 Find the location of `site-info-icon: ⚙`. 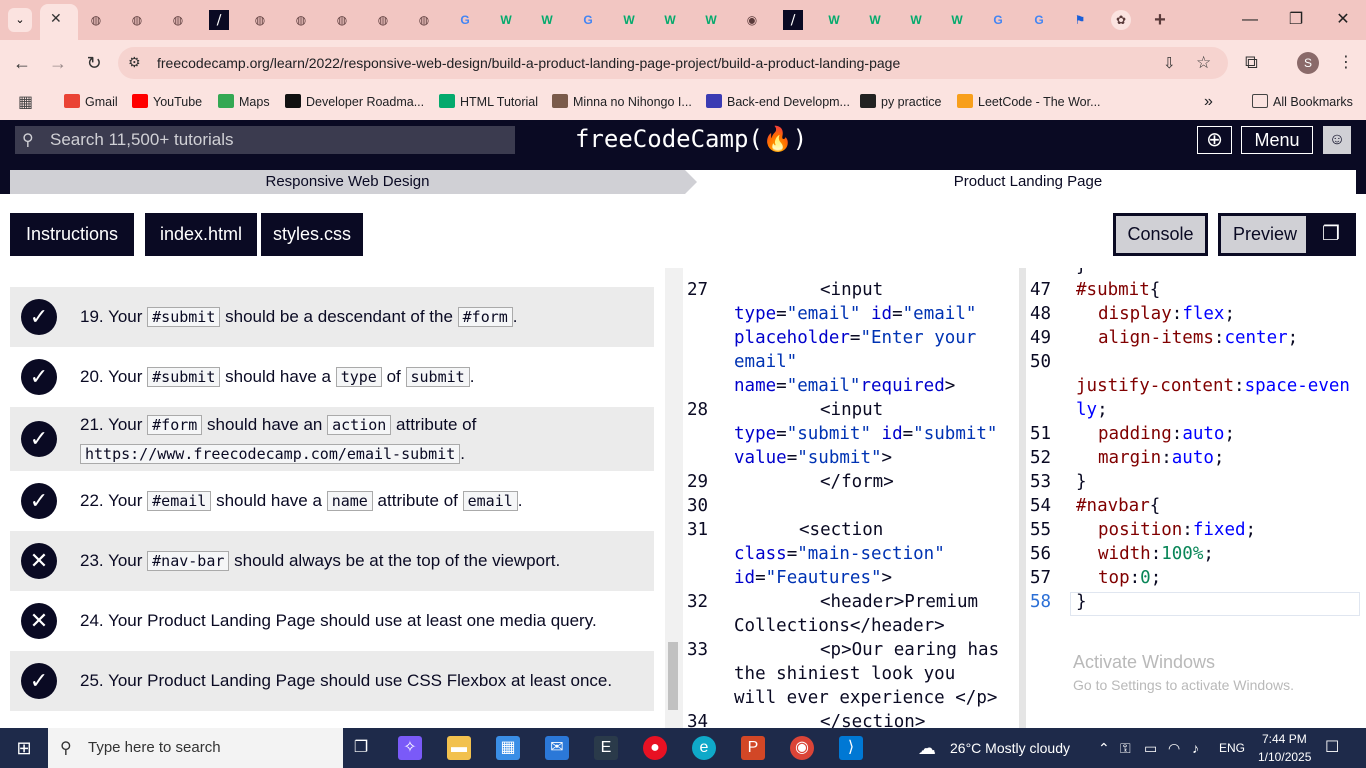

site-info-icon: ⚙ is located at coordinates (134, 62).